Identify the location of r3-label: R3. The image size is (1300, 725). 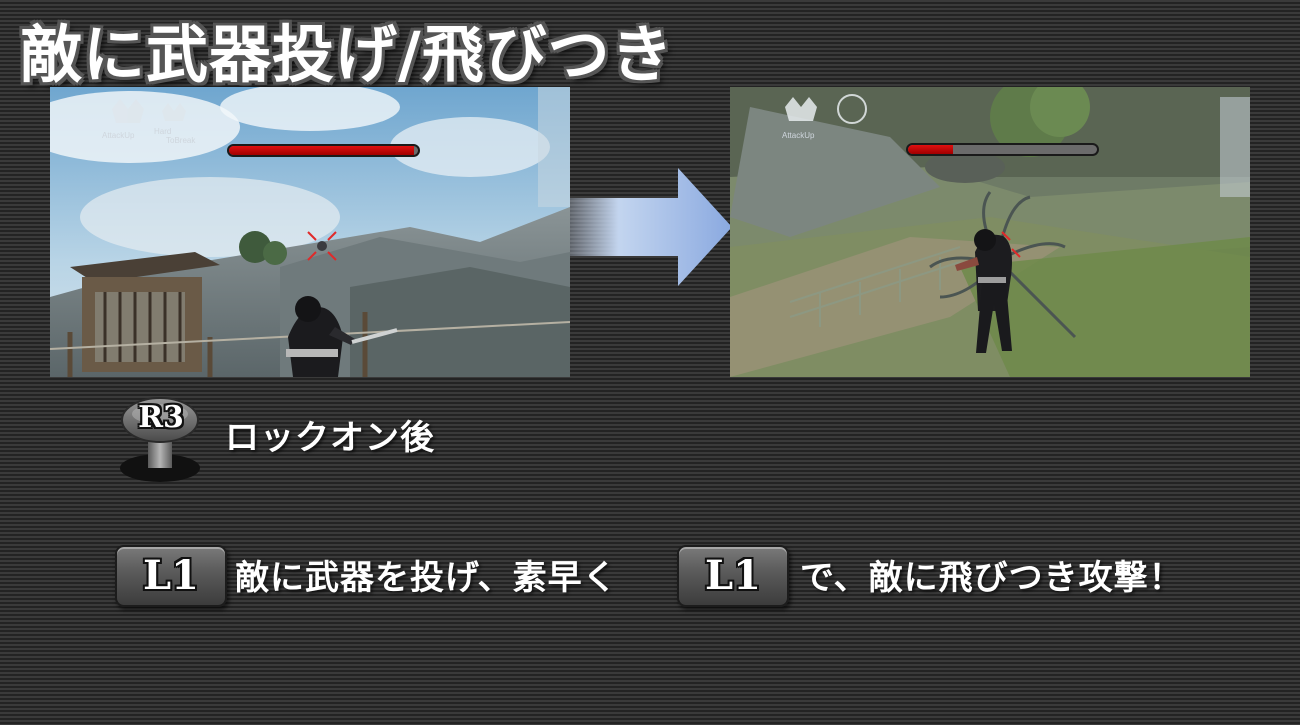
(161, 417).